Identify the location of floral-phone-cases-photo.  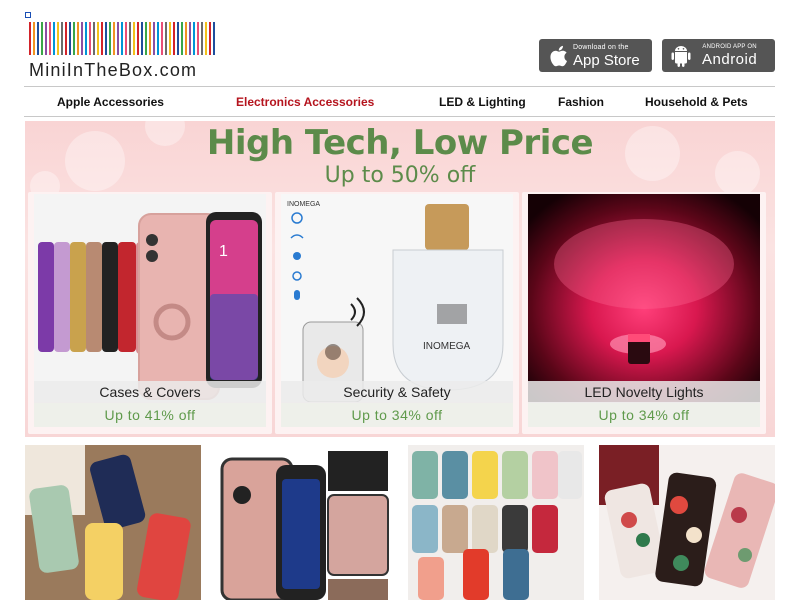
(687, 522).